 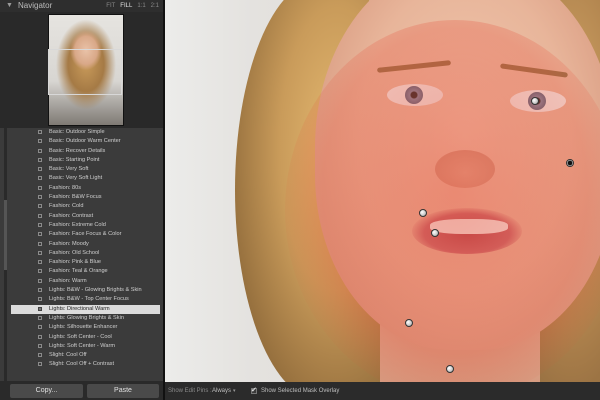 I want to click on preset-list-item: Basic: Starting Point, so click(x=85, y=160).